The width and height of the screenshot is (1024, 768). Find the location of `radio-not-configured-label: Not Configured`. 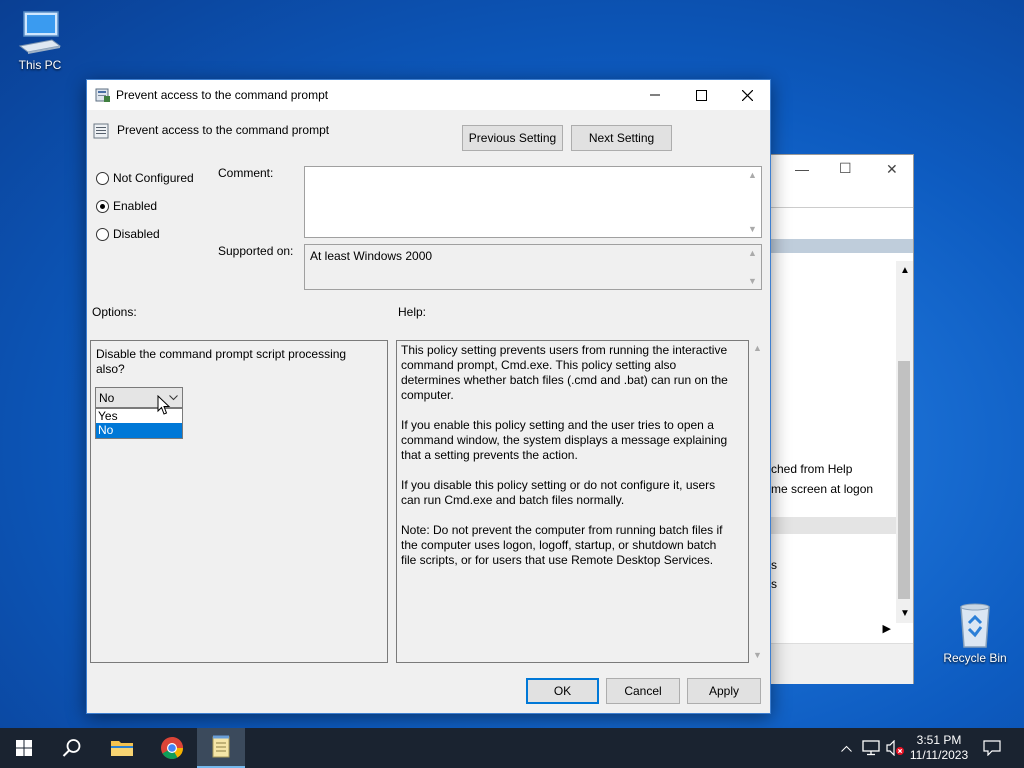

radio-not-configured-label: Not Configured is located at coordinates (153, 178).